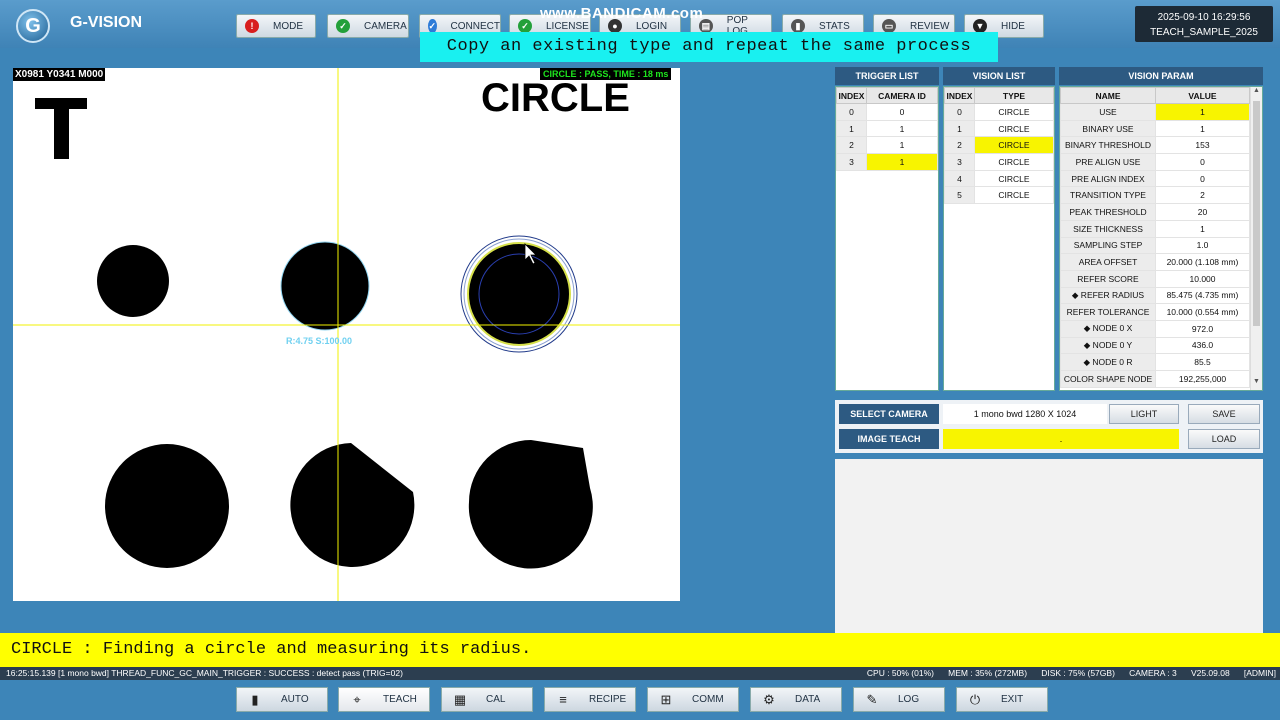  I want to click on nav-exit-button: ⏻ EXIT, so click(1002, 699).